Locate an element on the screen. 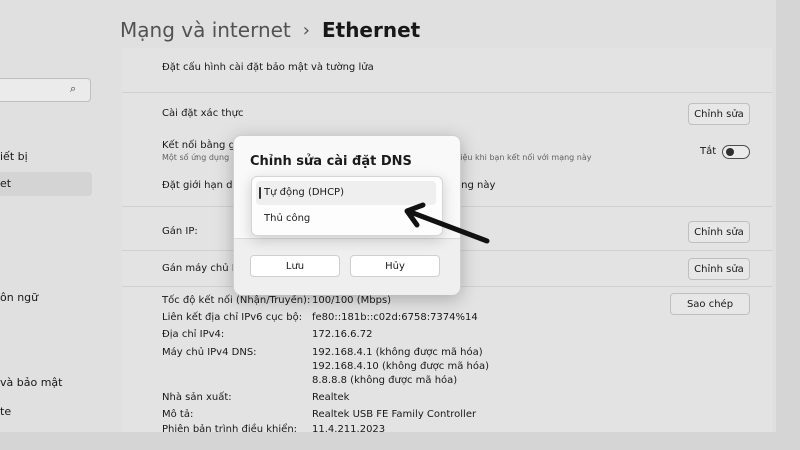 The width and height of the screenshot is (800, 450). dialog-title: Chỉnh sửa cài đặt DNS is located at coordinates (331, 161).